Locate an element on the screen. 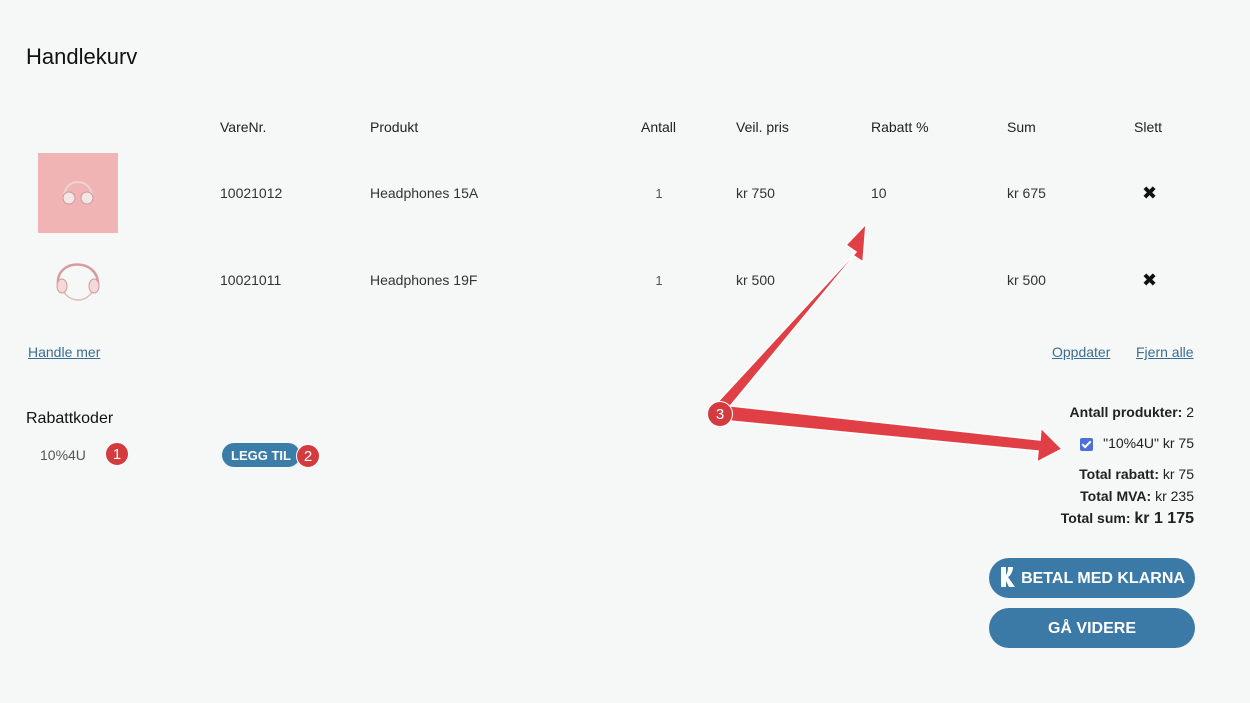  row2-pris: kr 500 is located at coordinates (755, 280).